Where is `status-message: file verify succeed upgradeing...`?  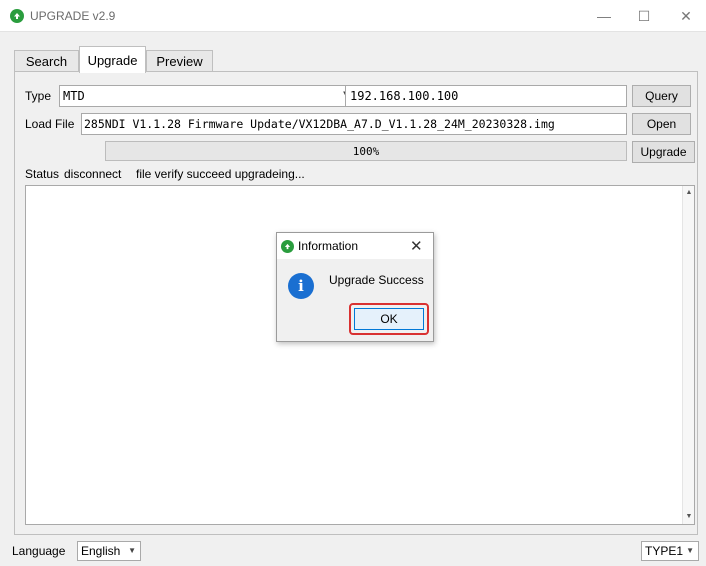 status-message: file verify succeed upgradeing... is located at coordinates (220, 174).